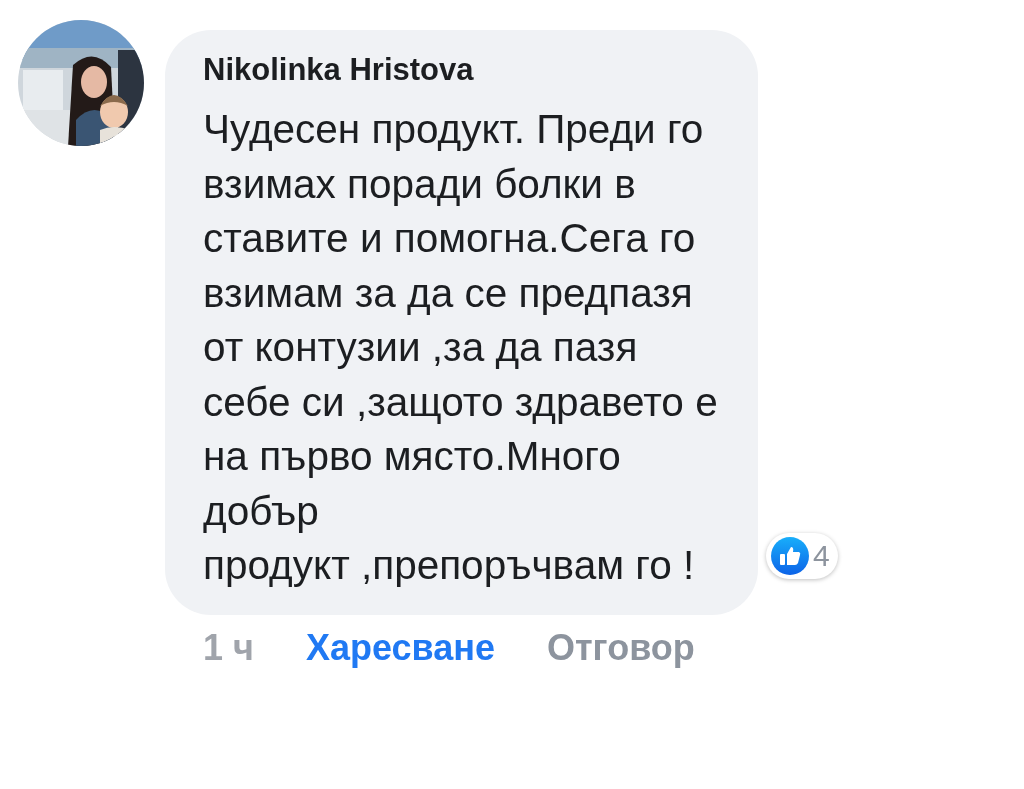 The width and height of the screenshot is (1024, 789). What do you see at coordinates (621, 647) in the screenshot?
I see `reply-link: Отговор` at bounding box center [621, 647].